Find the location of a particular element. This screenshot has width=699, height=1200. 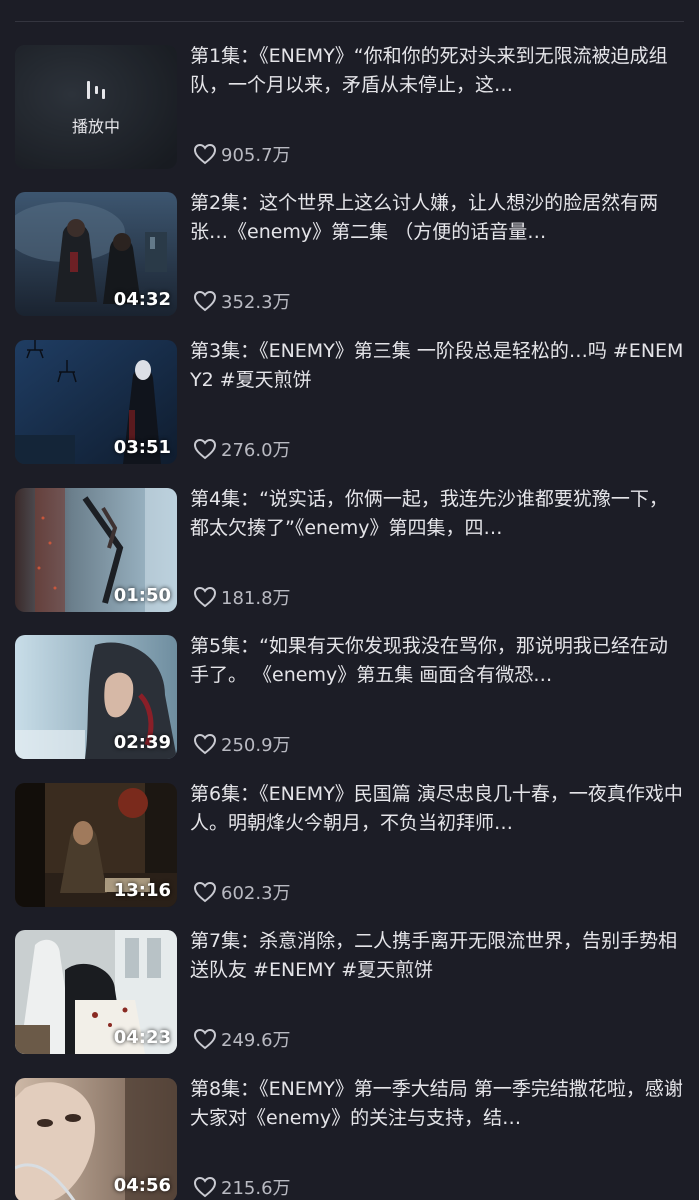

episode-thumbnail: 04:32 is located at coordinates (96, 254).